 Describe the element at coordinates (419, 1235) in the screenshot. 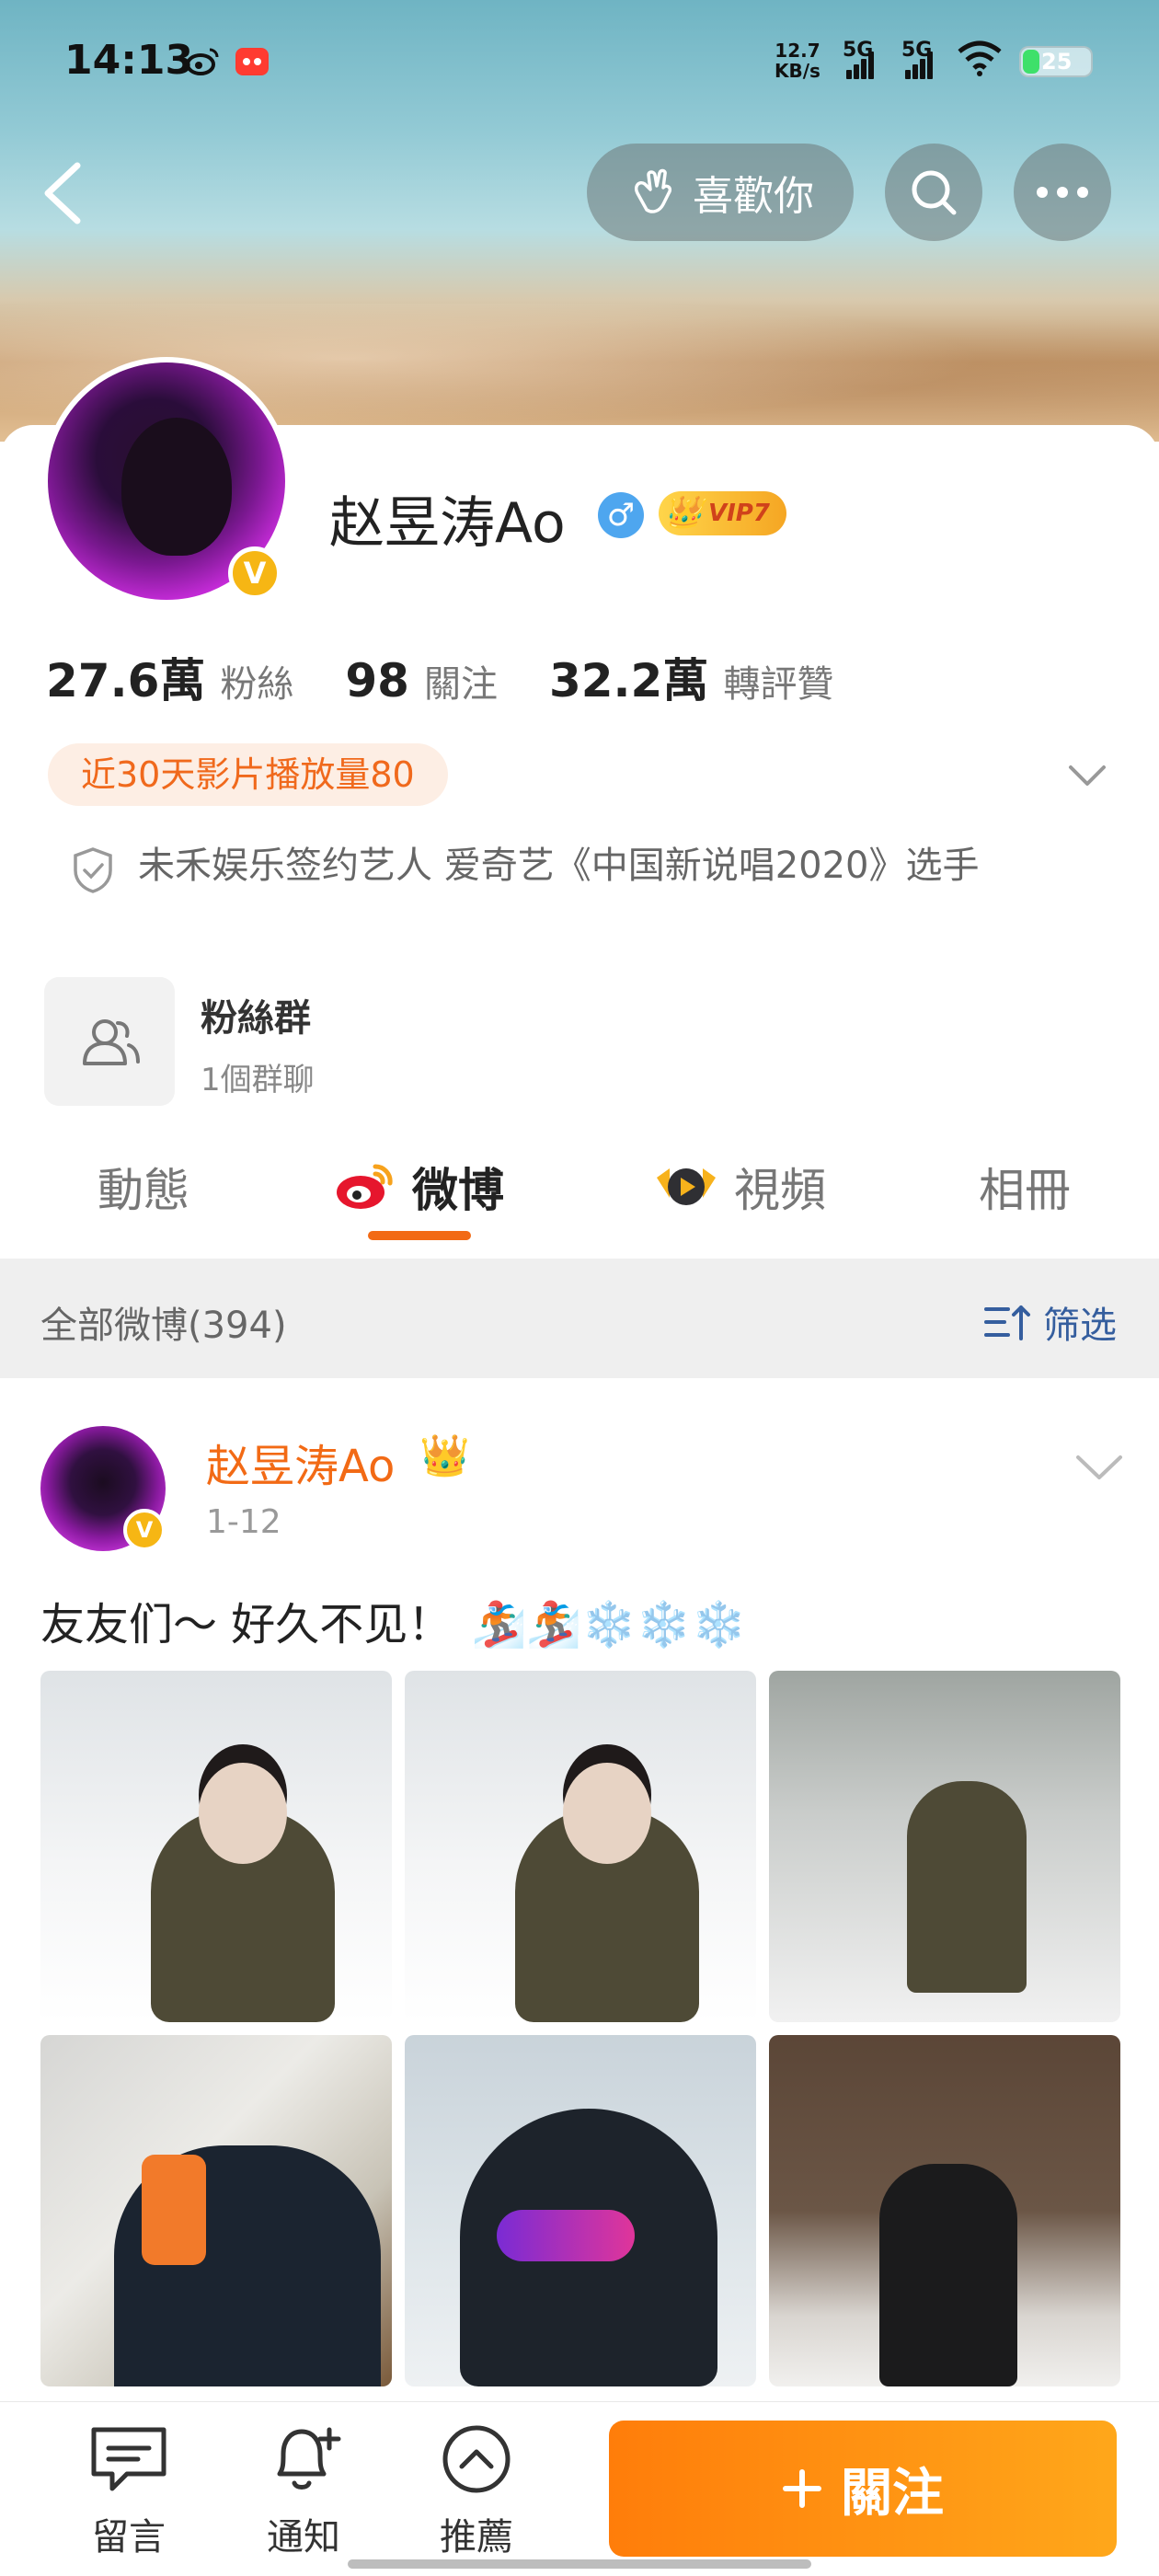

I see `active-tab-indicator` at that location.